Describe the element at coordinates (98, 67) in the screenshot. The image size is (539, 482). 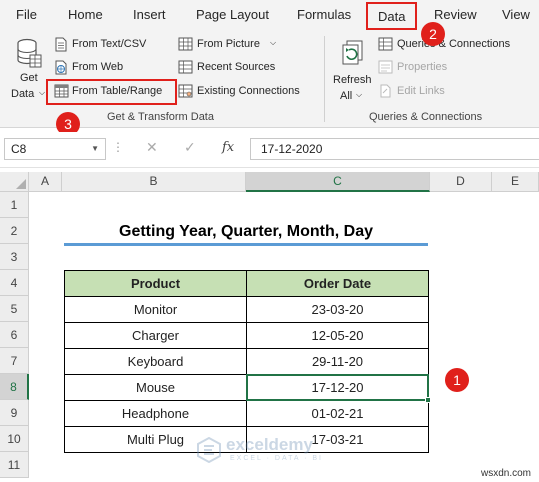
I see `from-web-label: From Web` at that location.